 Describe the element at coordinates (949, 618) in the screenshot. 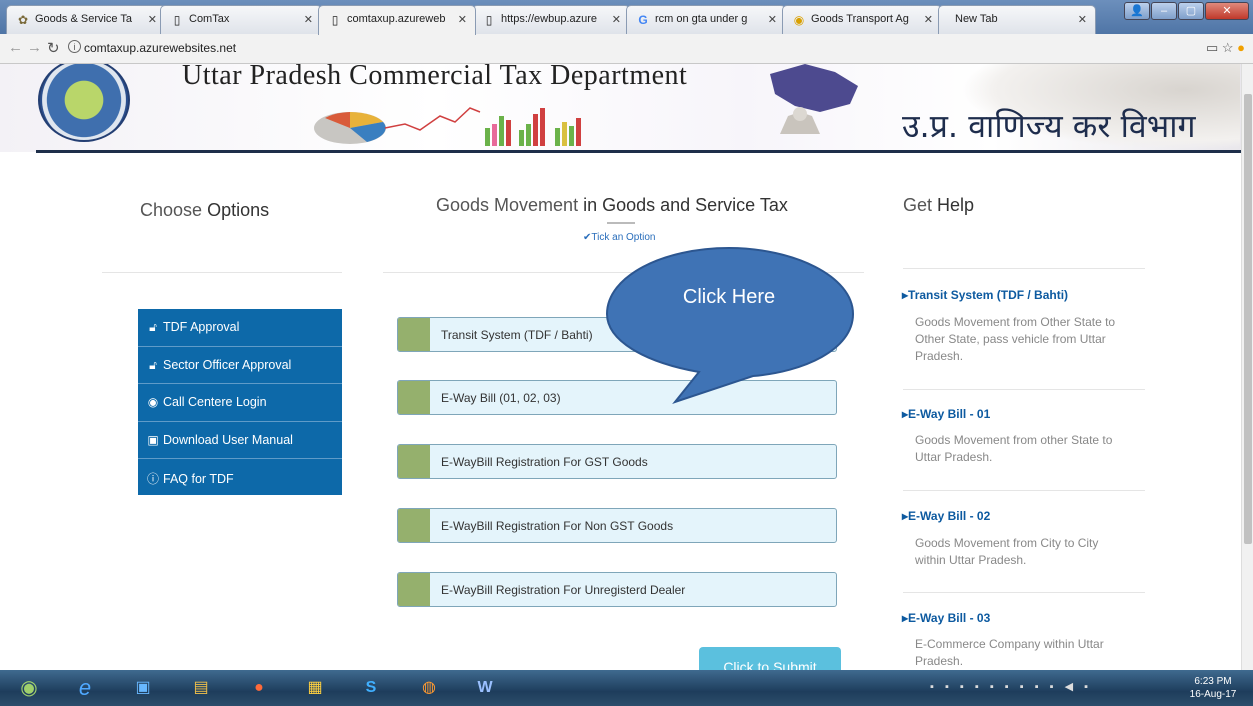

I see `help-heading: E-Way Bill - 03` at that location.